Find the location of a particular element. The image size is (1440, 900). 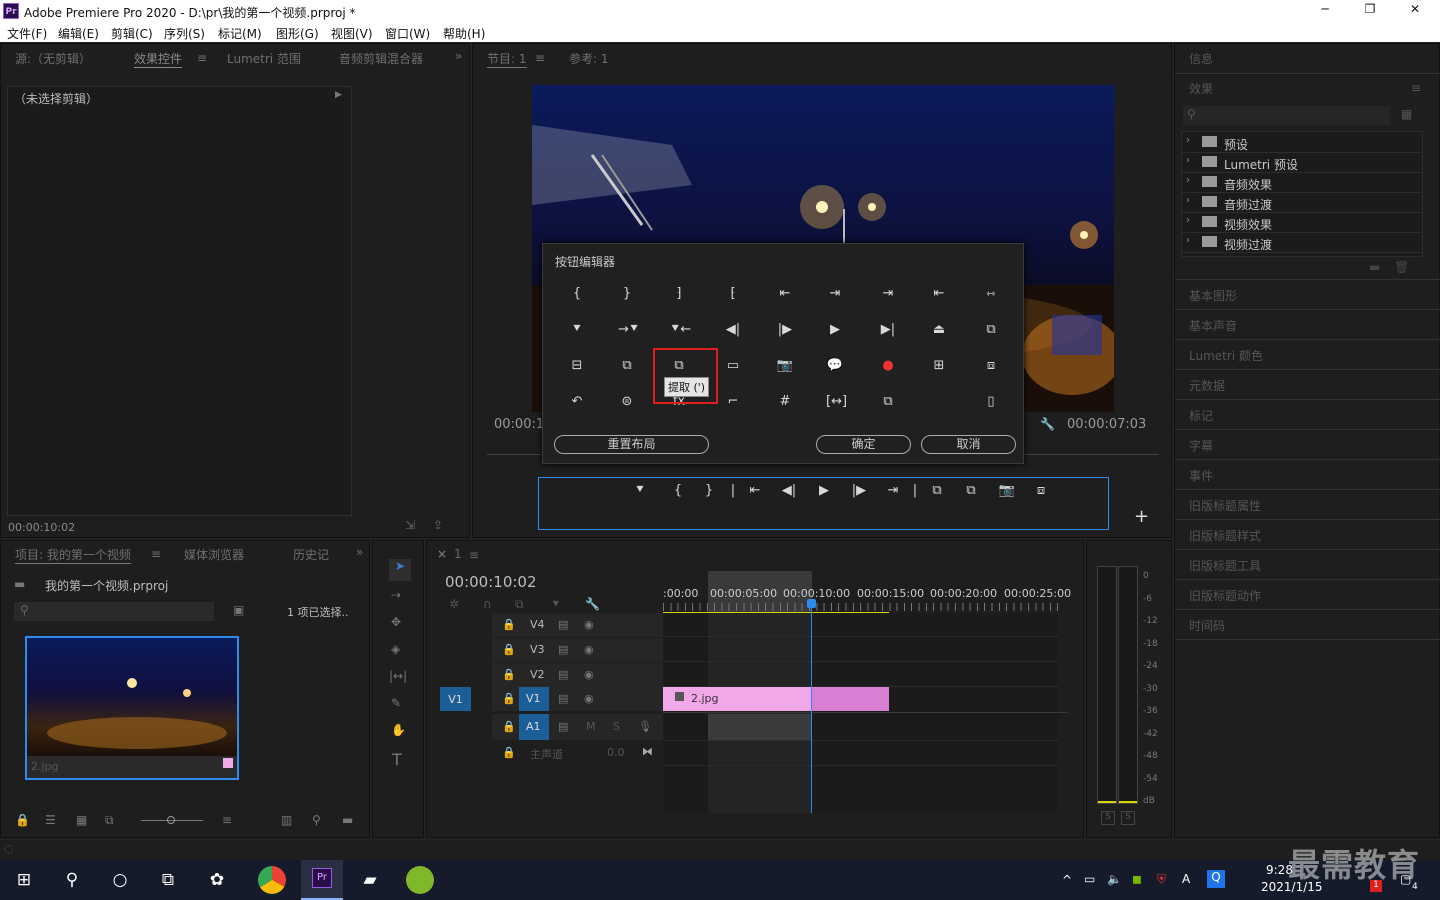

zoom-slider-handle is located at coordinates (171, 820).